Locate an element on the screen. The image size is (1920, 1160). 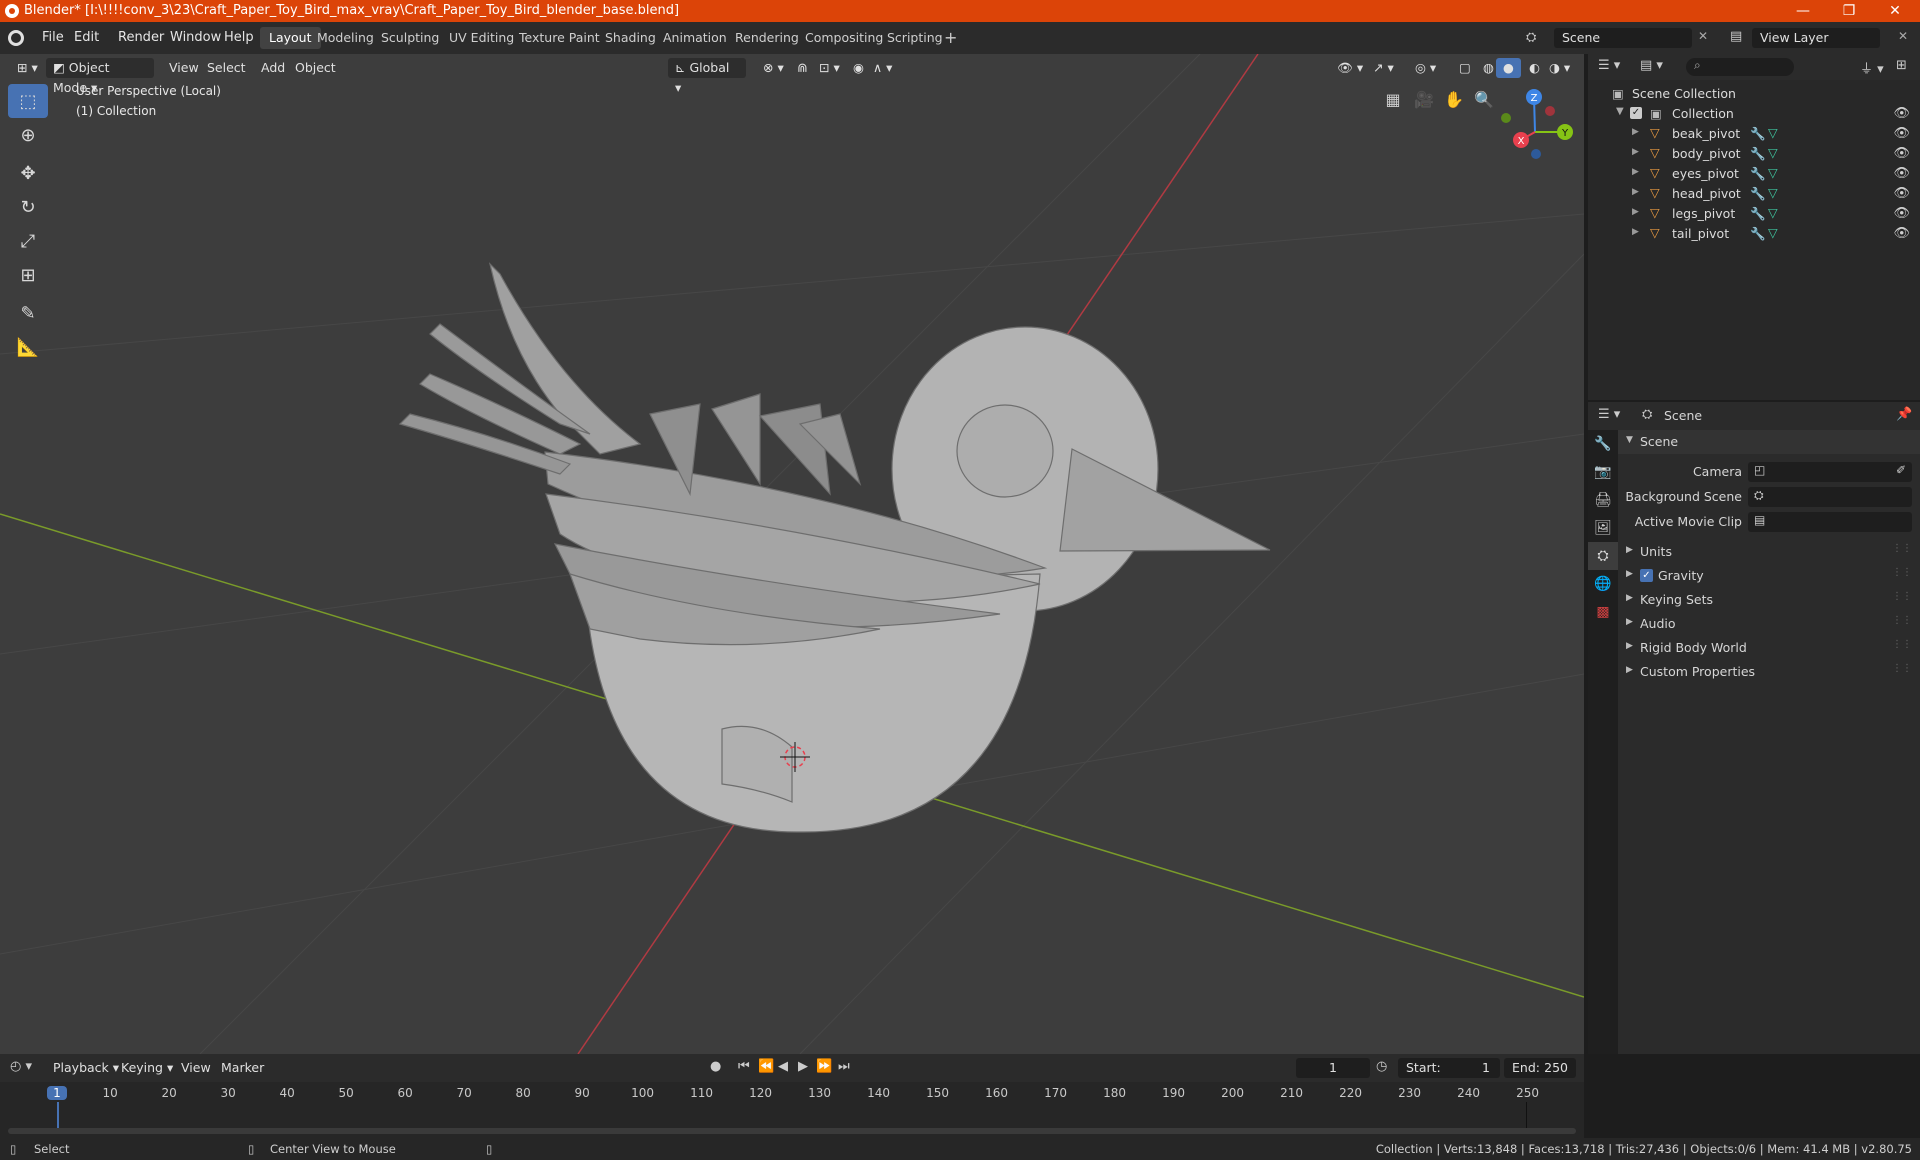
close-button: ✕ is located at coordinates (1895, 11).